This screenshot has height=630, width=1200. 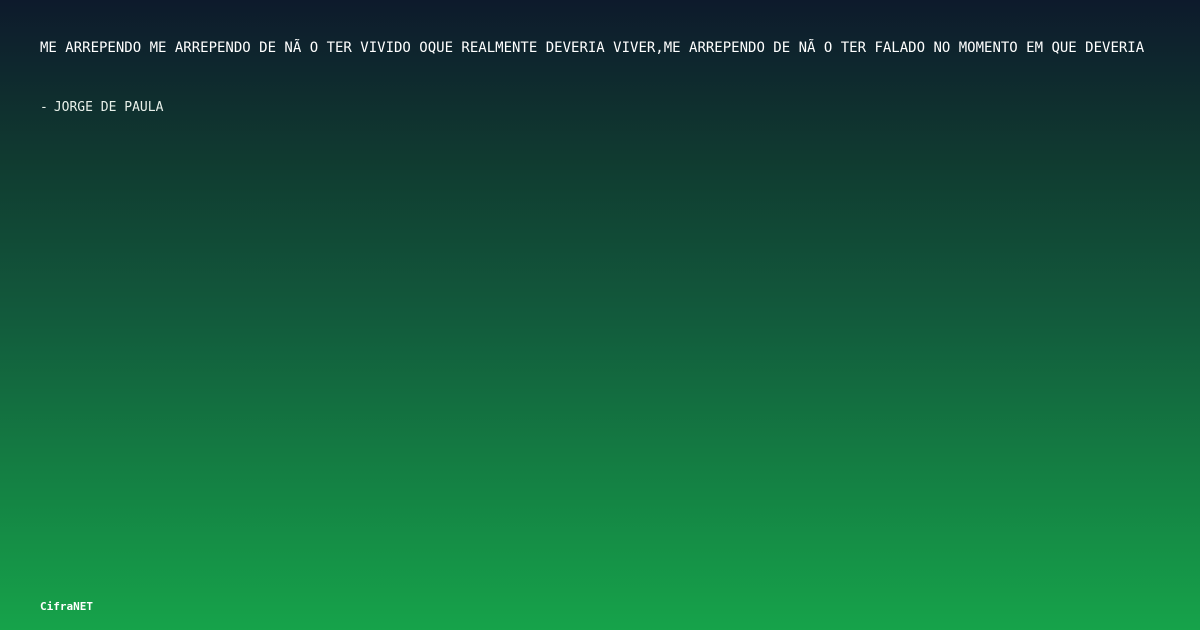 What do you see at coordinates (108, 107) in the screenshot?
I see `author-name: JORGE DE PAULA` at bounding box center [108, 107].